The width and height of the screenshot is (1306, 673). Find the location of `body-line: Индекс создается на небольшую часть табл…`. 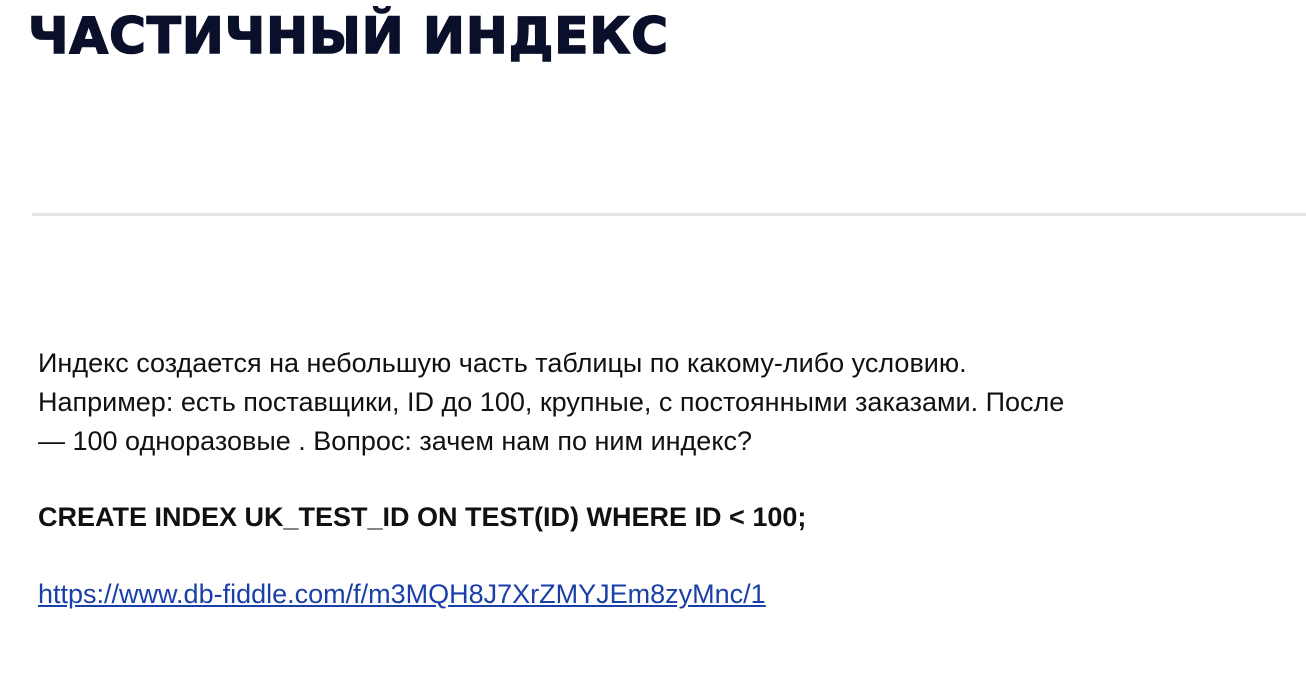

body-line: Индекс создается на небольшую часть табл… is located at coordinates (502, 363).